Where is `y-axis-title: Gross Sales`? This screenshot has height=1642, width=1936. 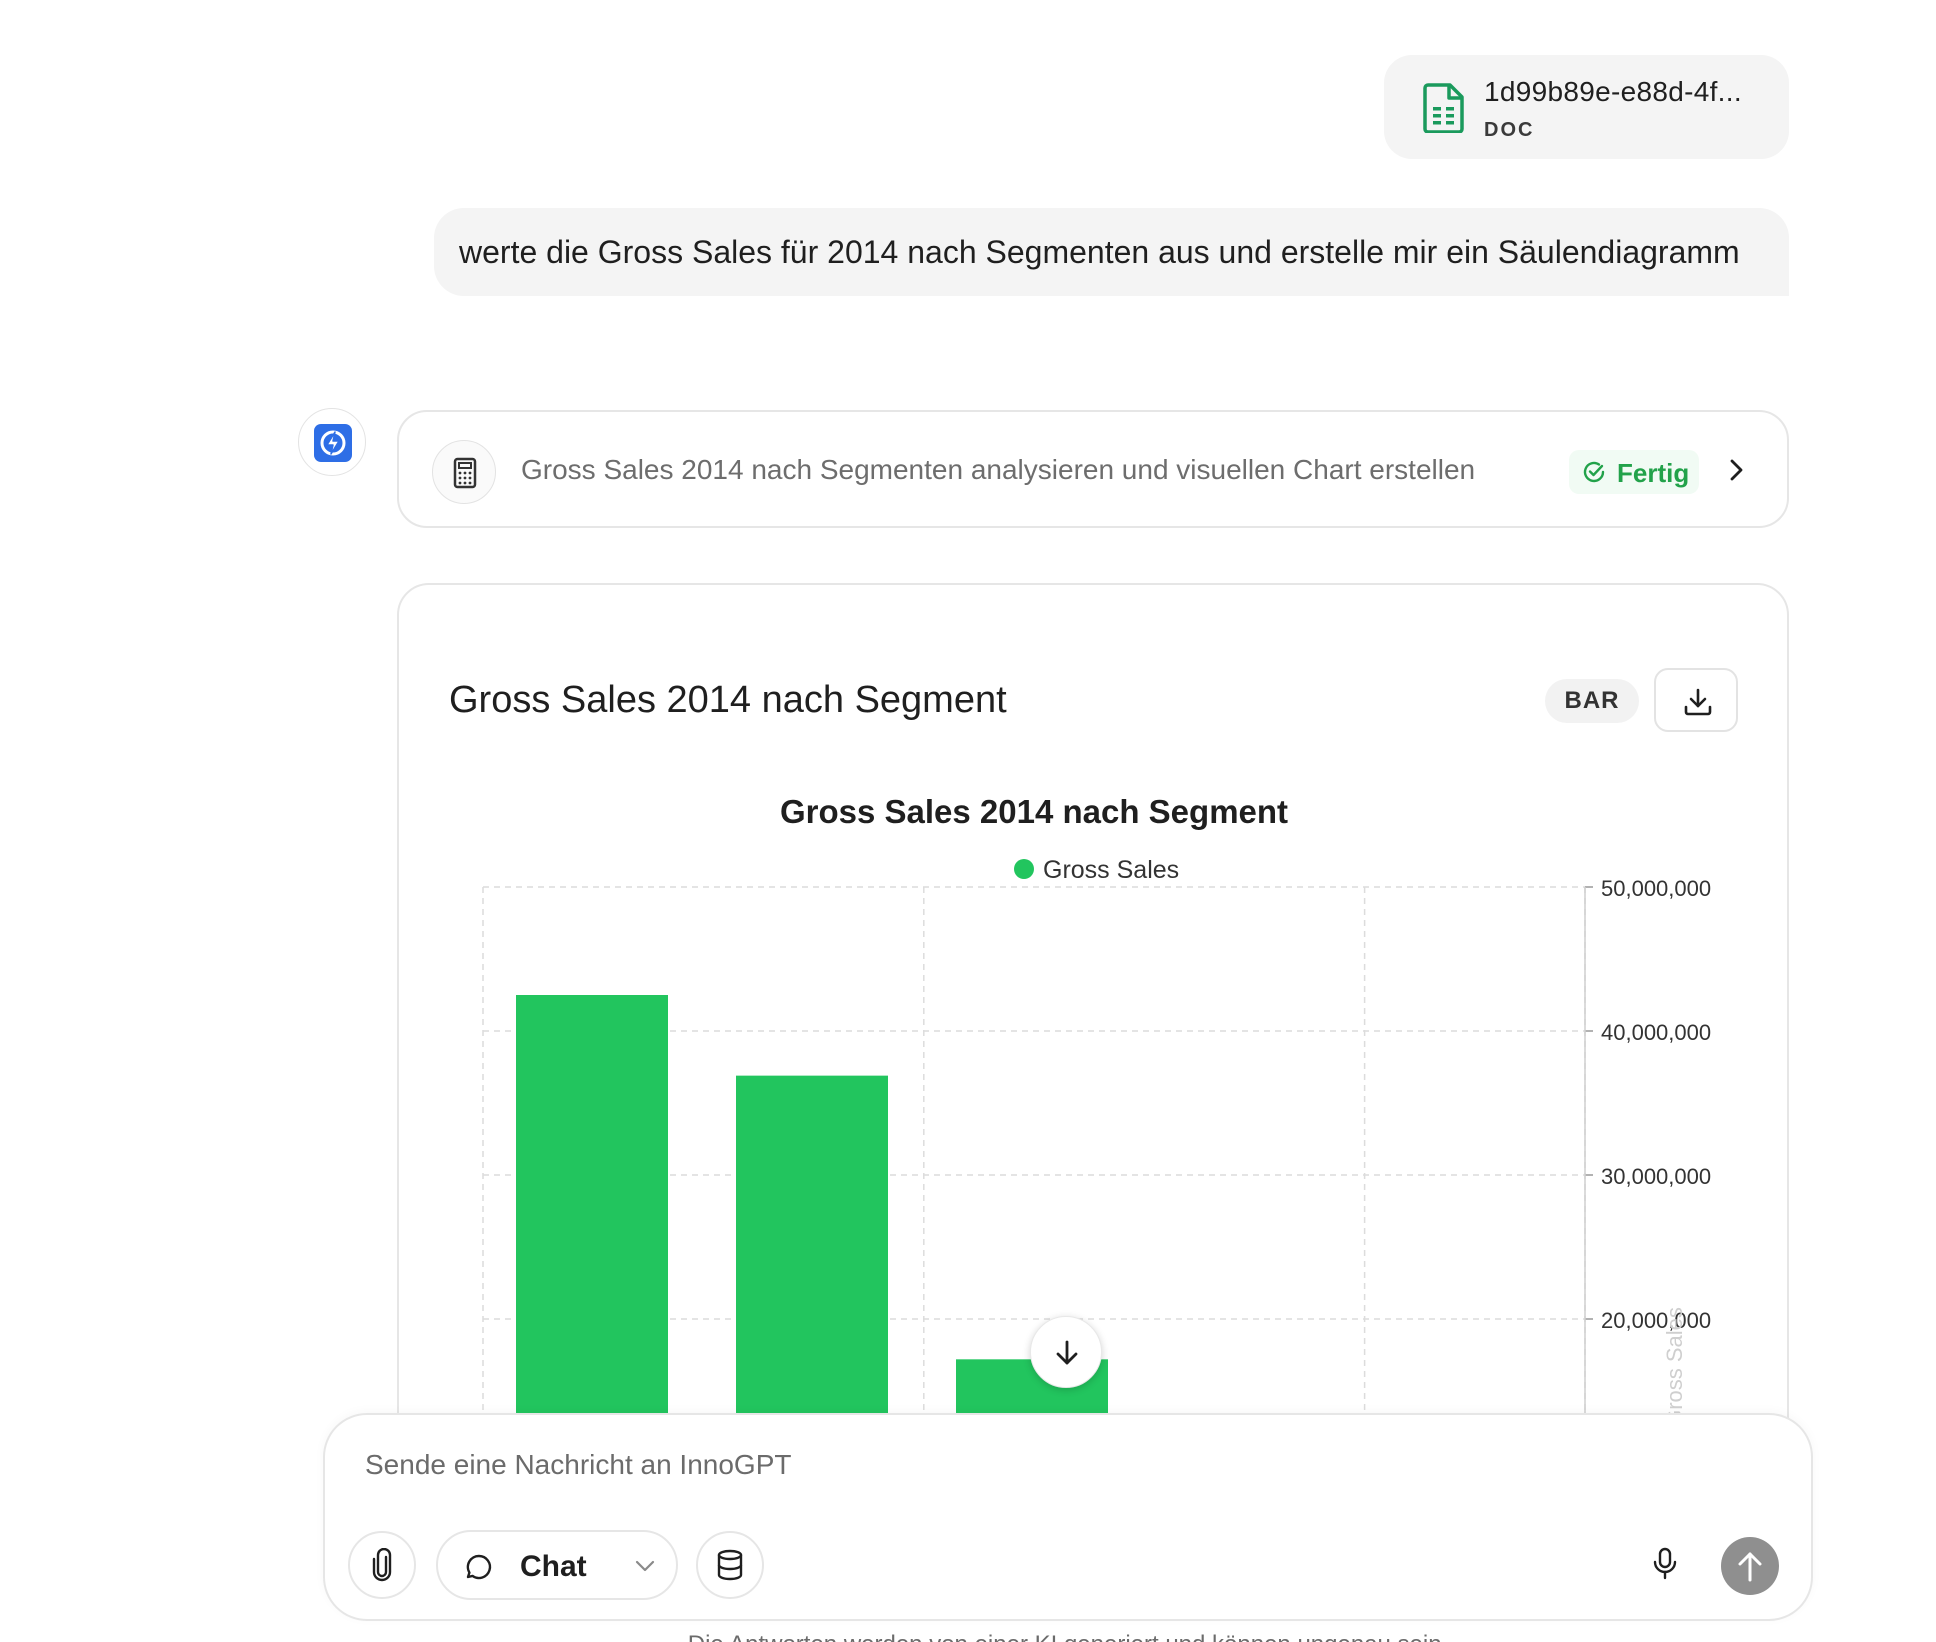 y-axis-title: Gross Sales is located at coordinates (1674, 1367).